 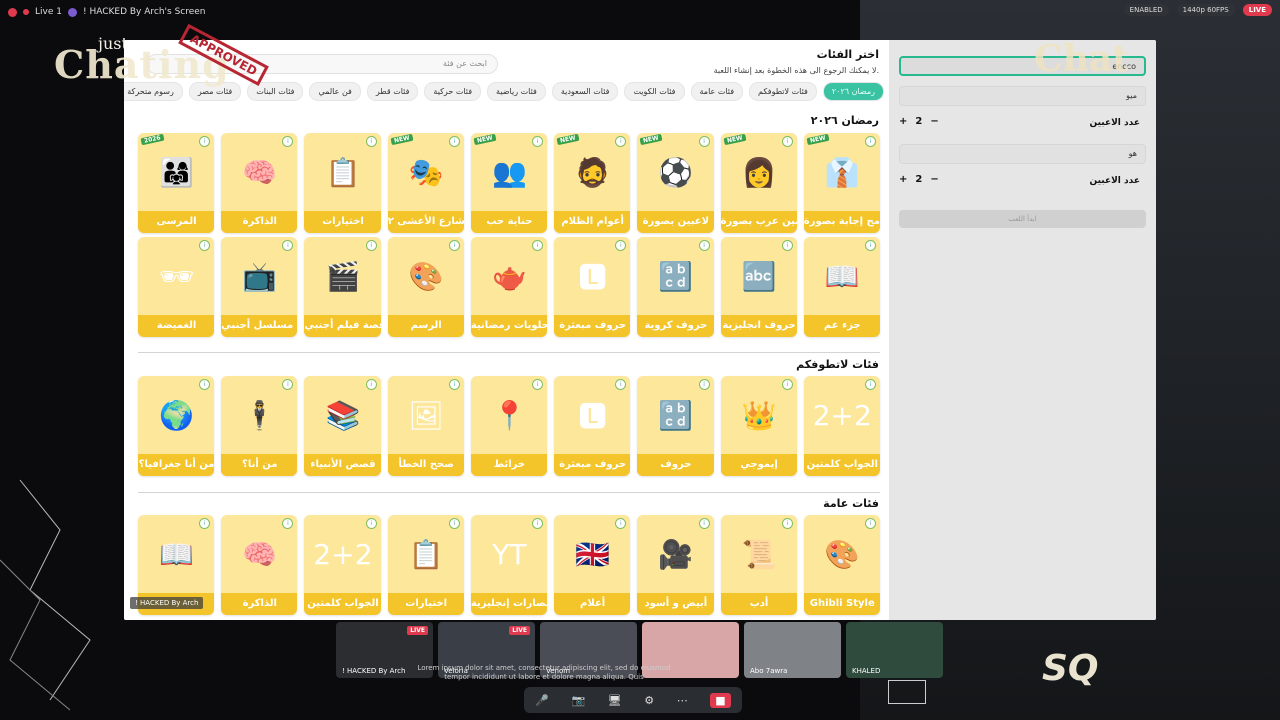 What do you see at coordinates (758, 565) in the screenshot?
I see `category-card: 📜 i أدب` at bounding box center [758, 565].